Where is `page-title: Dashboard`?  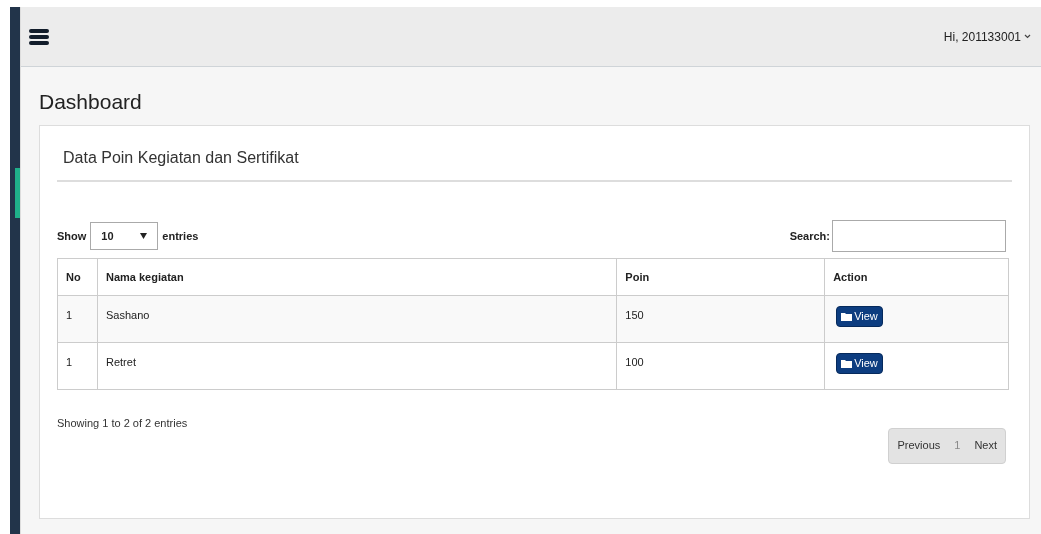
page-title: Dashboard is located at coordinates (91, 103).